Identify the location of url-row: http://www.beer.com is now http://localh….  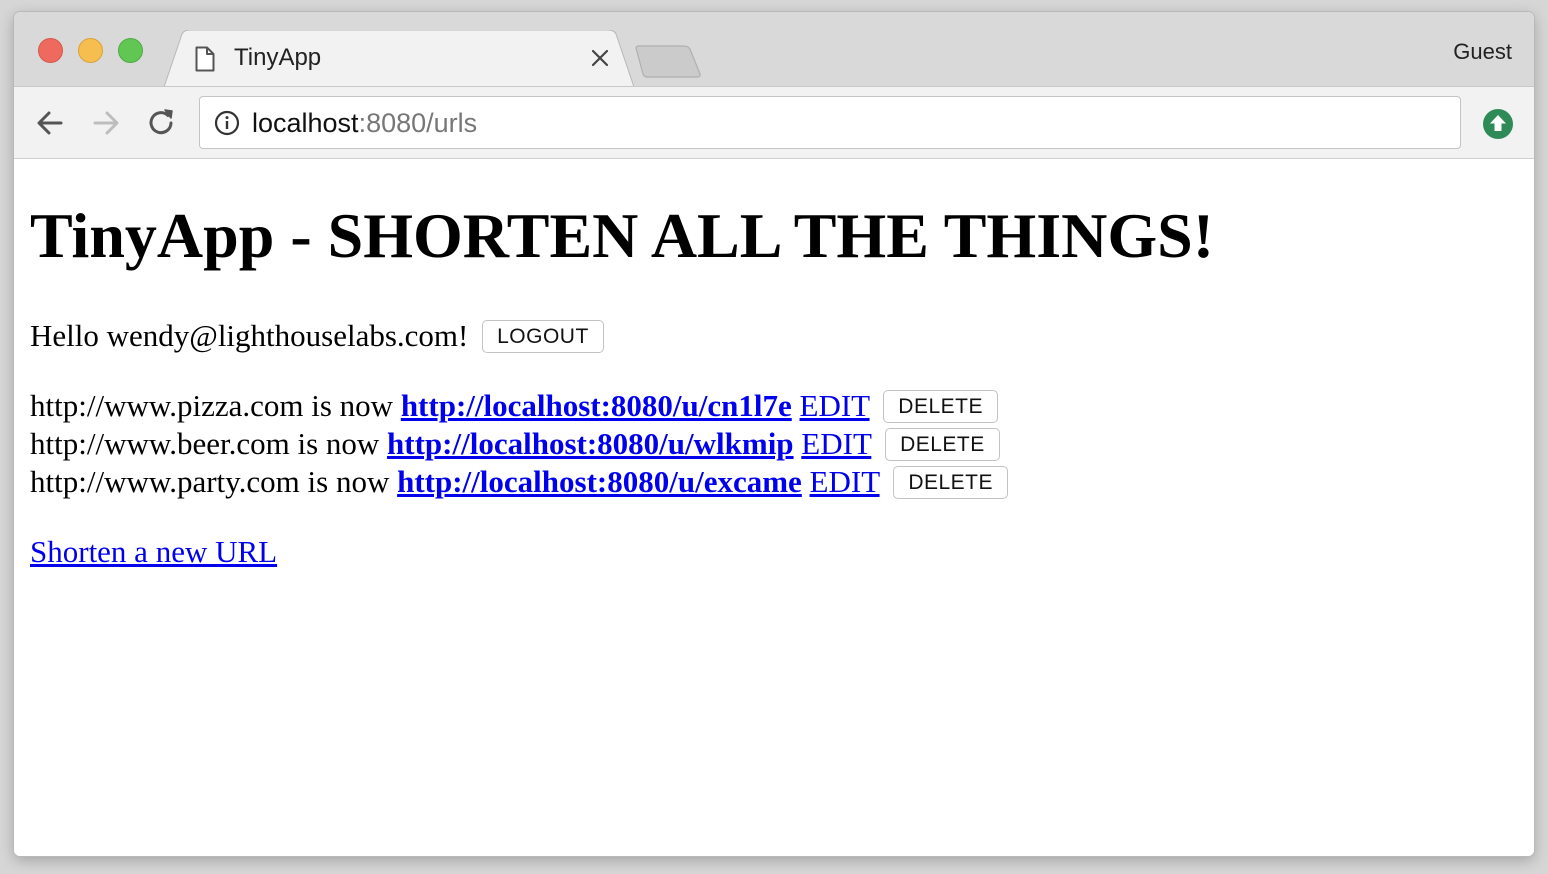
(515, 444).